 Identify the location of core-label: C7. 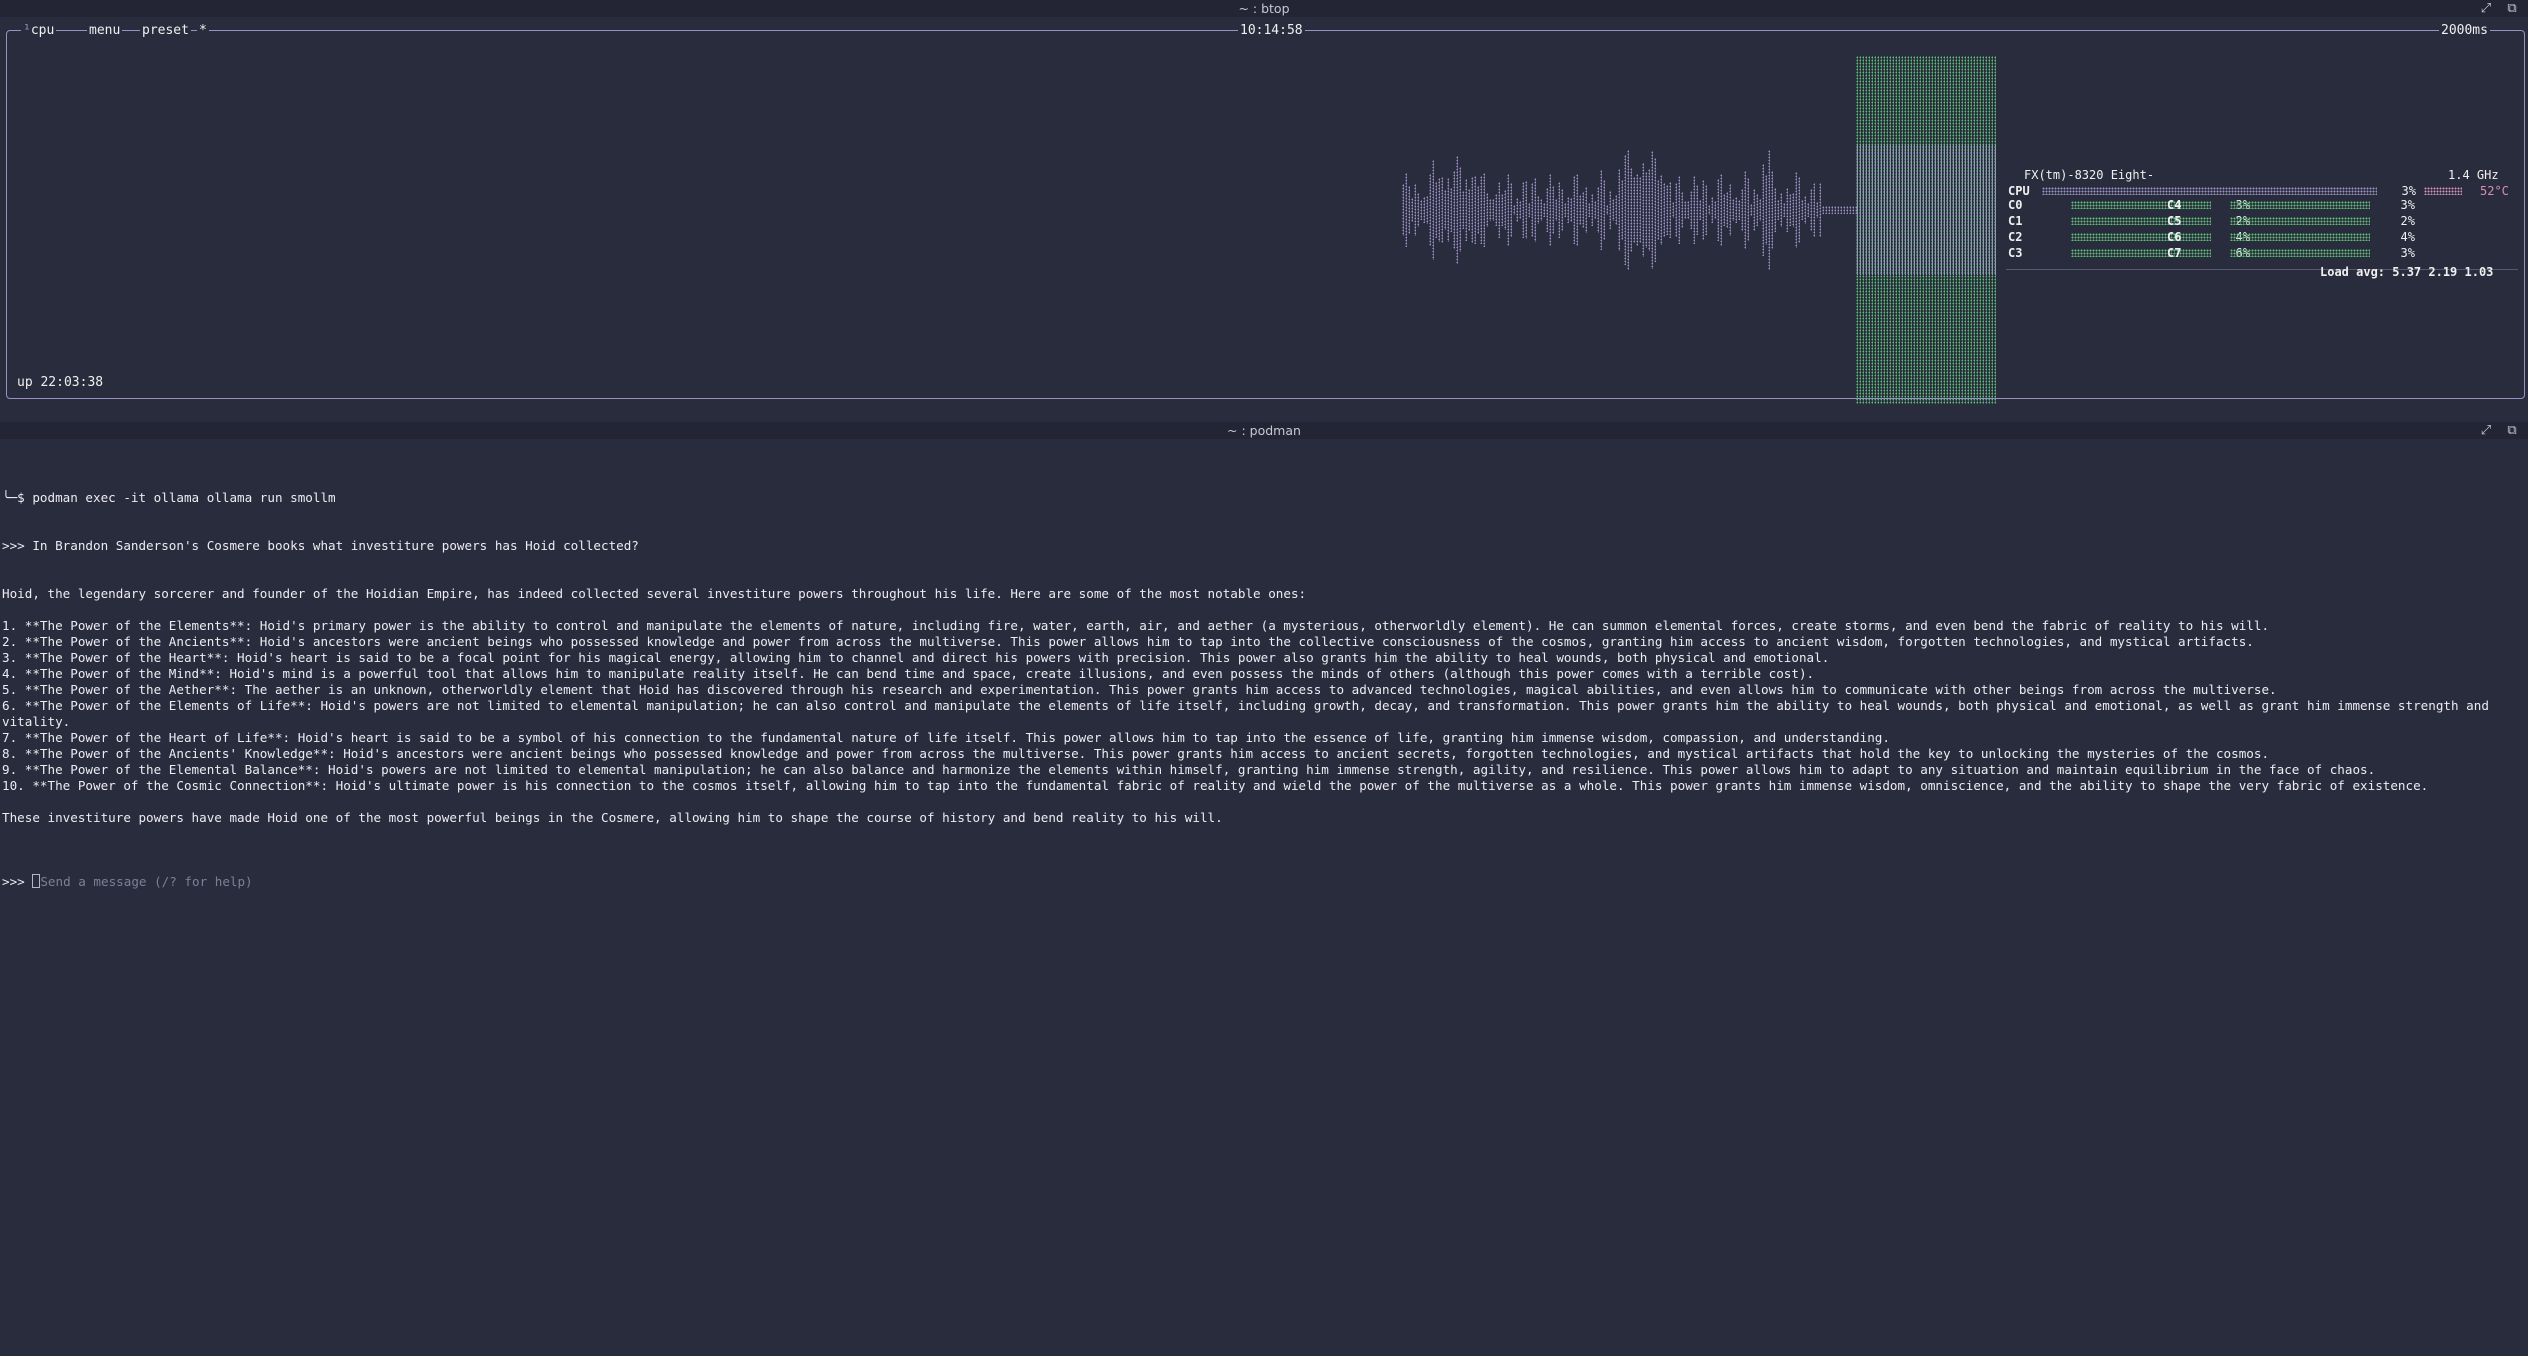
(2174, 253).